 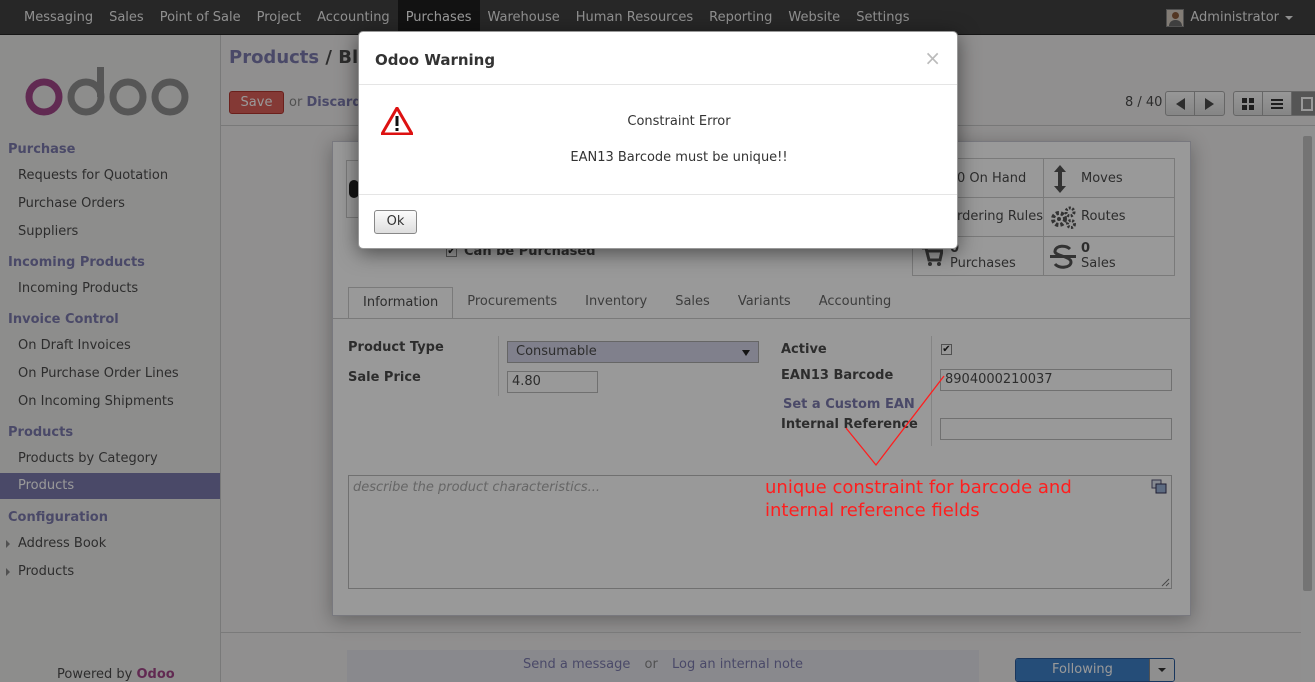 I want to click on annotation-arrows, so click(x=895, y=421).